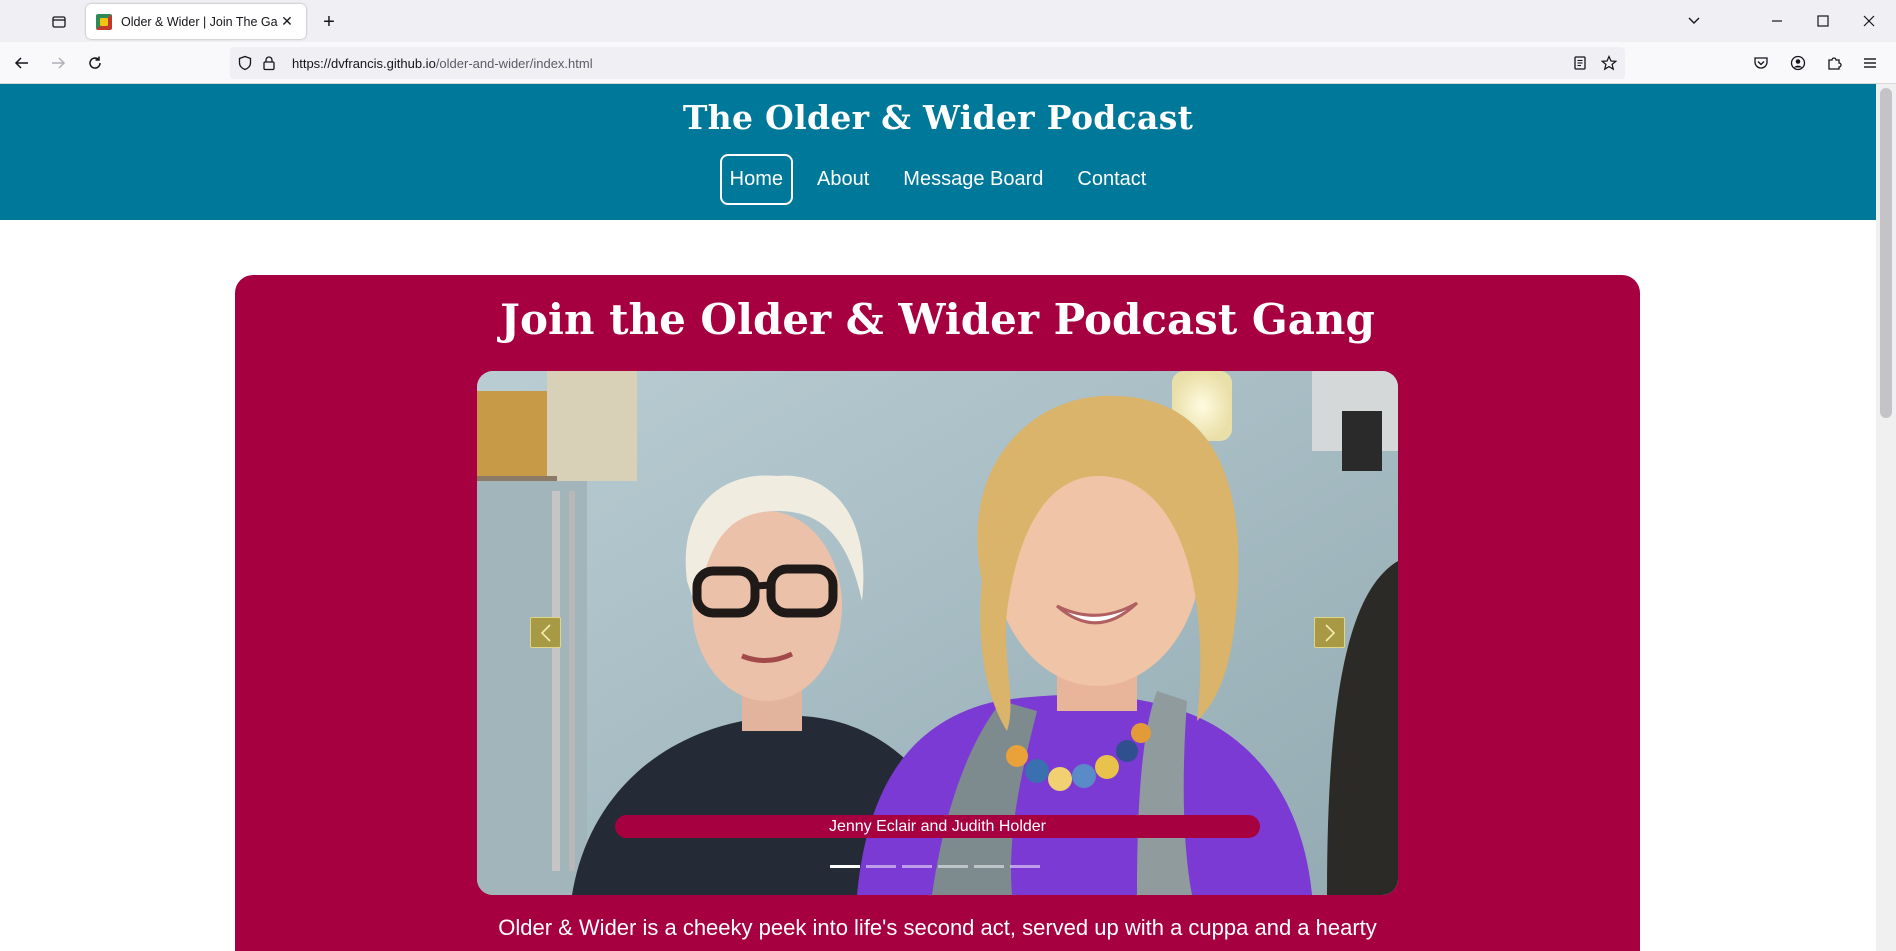 Image resolution: width=1896 pixels, height=951 pixels. What do you see at coordinates (287, 22) in the screenshot?
I see `close-tab-icon: ✕` at bounding box center [287, 22].